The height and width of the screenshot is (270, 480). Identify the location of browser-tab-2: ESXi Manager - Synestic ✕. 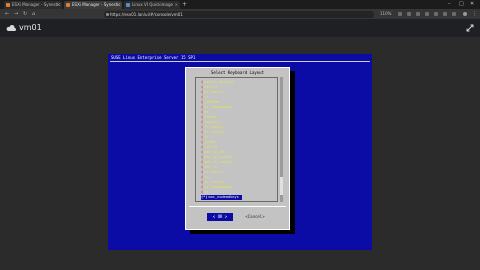
(93, 5).